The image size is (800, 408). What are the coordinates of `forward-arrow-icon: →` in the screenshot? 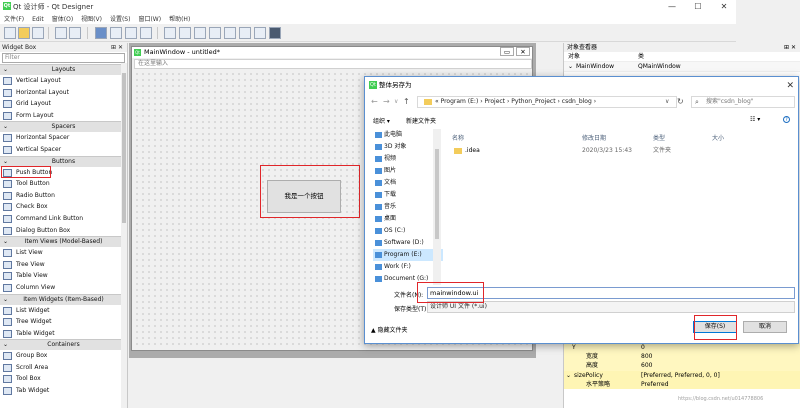 It's located at (386, 101).